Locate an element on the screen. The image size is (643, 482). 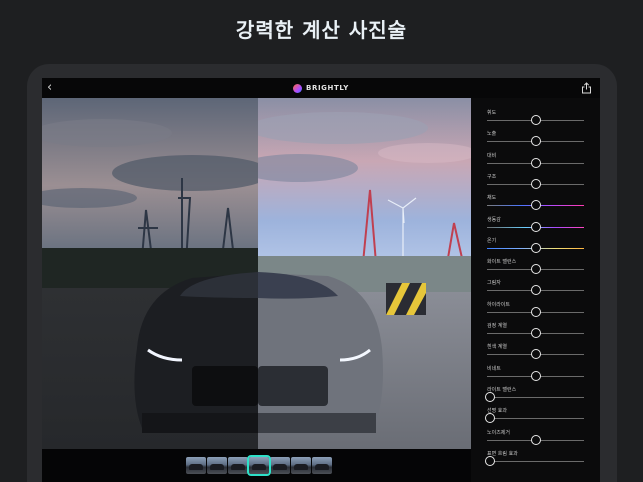
adjustment-row: 그림자 is located at coordinates (535, 288).